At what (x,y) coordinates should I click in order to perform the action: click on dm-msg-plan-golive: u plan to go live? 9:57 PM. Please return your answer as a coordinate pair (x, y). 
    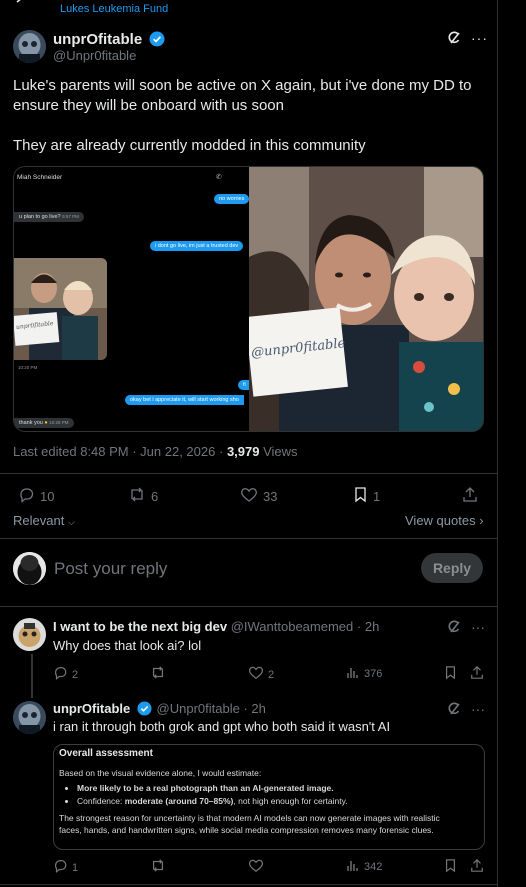
    Looking at the image, I should click on (49, 217).